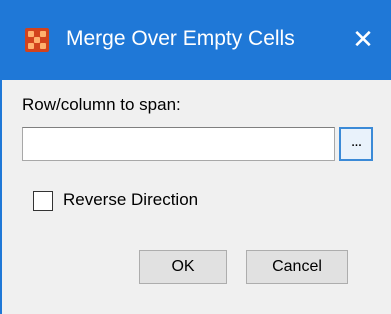  I want to click on window-border, so click(1, 197).